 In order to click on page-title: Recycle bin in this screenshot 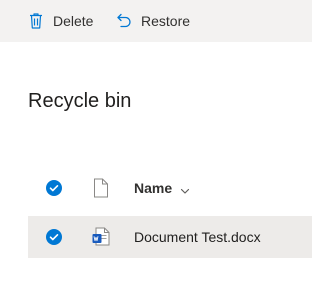, I will do `click(80, 101)`.